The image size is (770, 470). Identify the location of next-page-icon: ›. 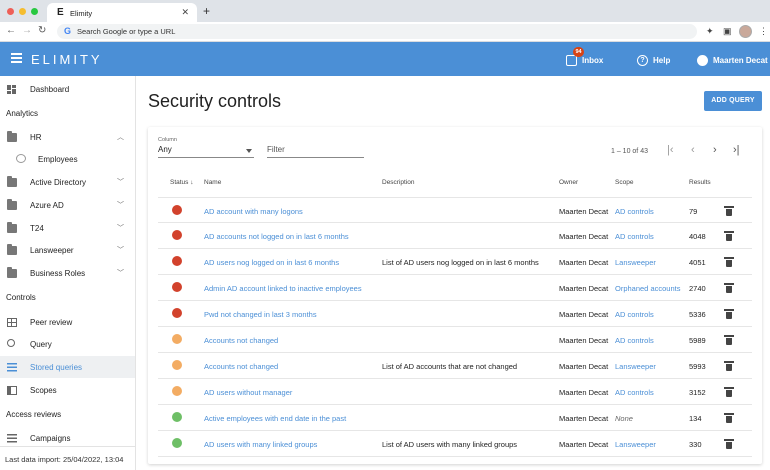
(715, 150).